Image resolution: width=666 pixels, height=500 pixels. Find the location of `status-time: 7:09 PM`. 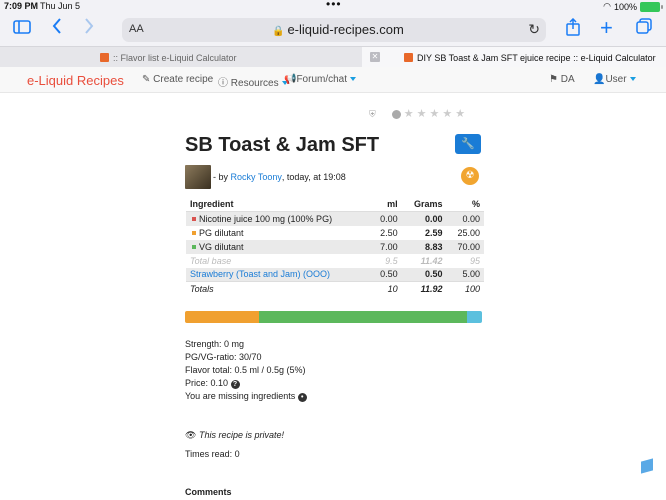

status-time: 7:09 PM is located at coordinates (21, 6).